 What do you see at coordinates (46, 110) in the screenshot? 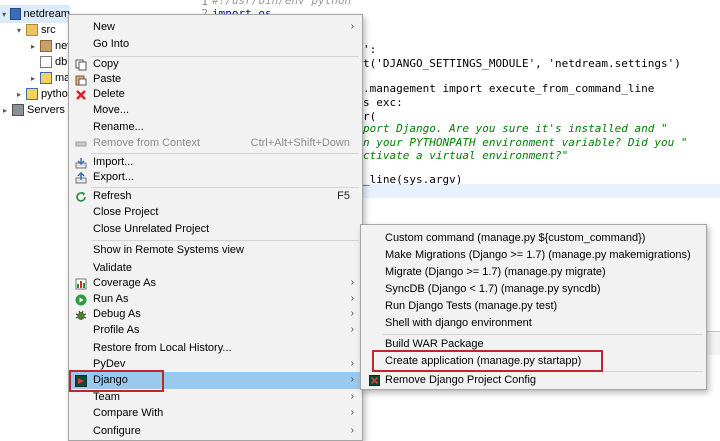
I see `tree-item-label: Servers` at bounding box center [46, 110].